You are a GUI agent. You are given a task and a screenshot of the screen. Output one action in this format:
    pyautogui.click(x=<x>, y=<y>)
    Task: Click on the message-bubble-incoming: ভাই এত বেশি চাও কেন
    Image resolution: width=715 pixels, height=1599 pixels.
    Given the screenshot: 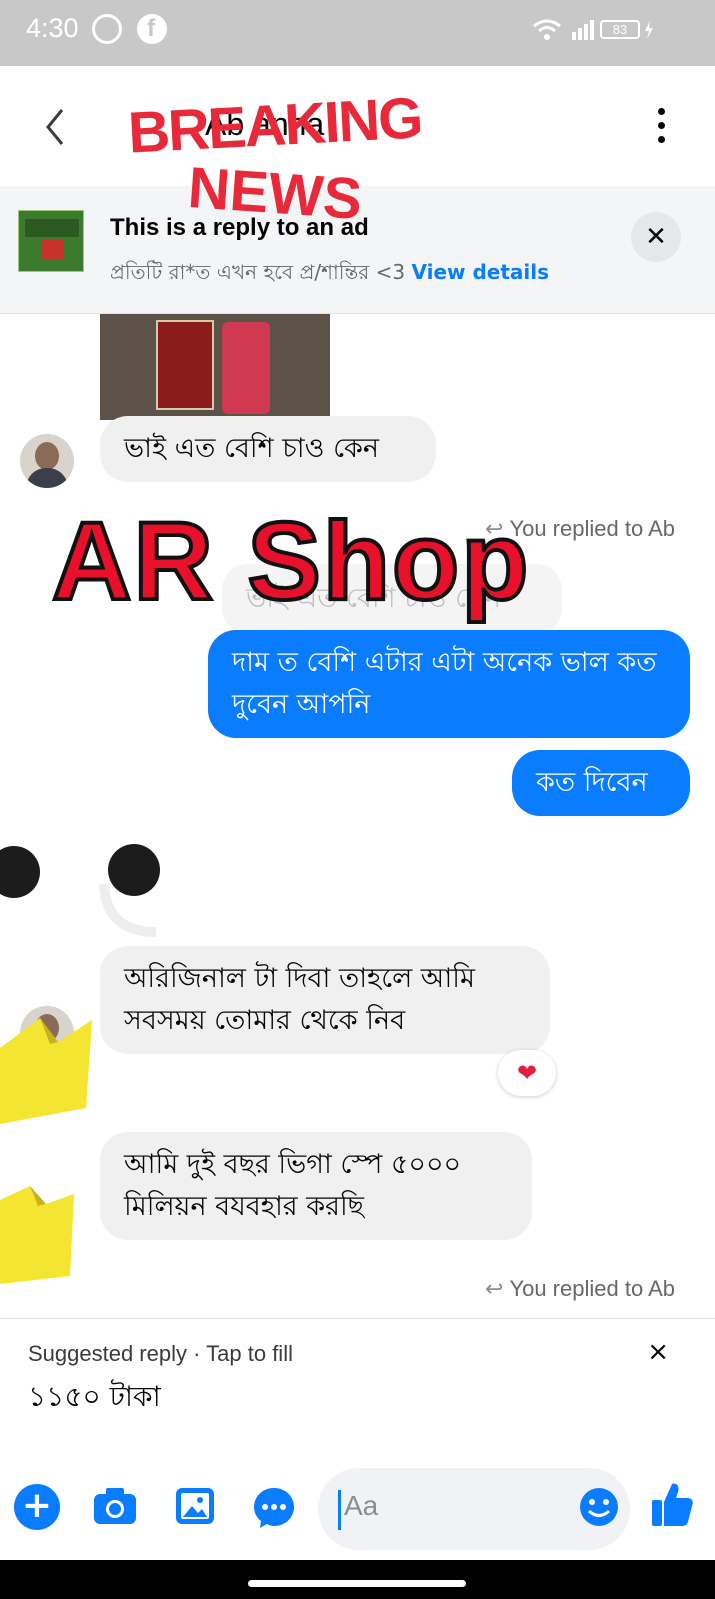 What is the action you would take?
    pyautogui.click(x=268, y=449)
    